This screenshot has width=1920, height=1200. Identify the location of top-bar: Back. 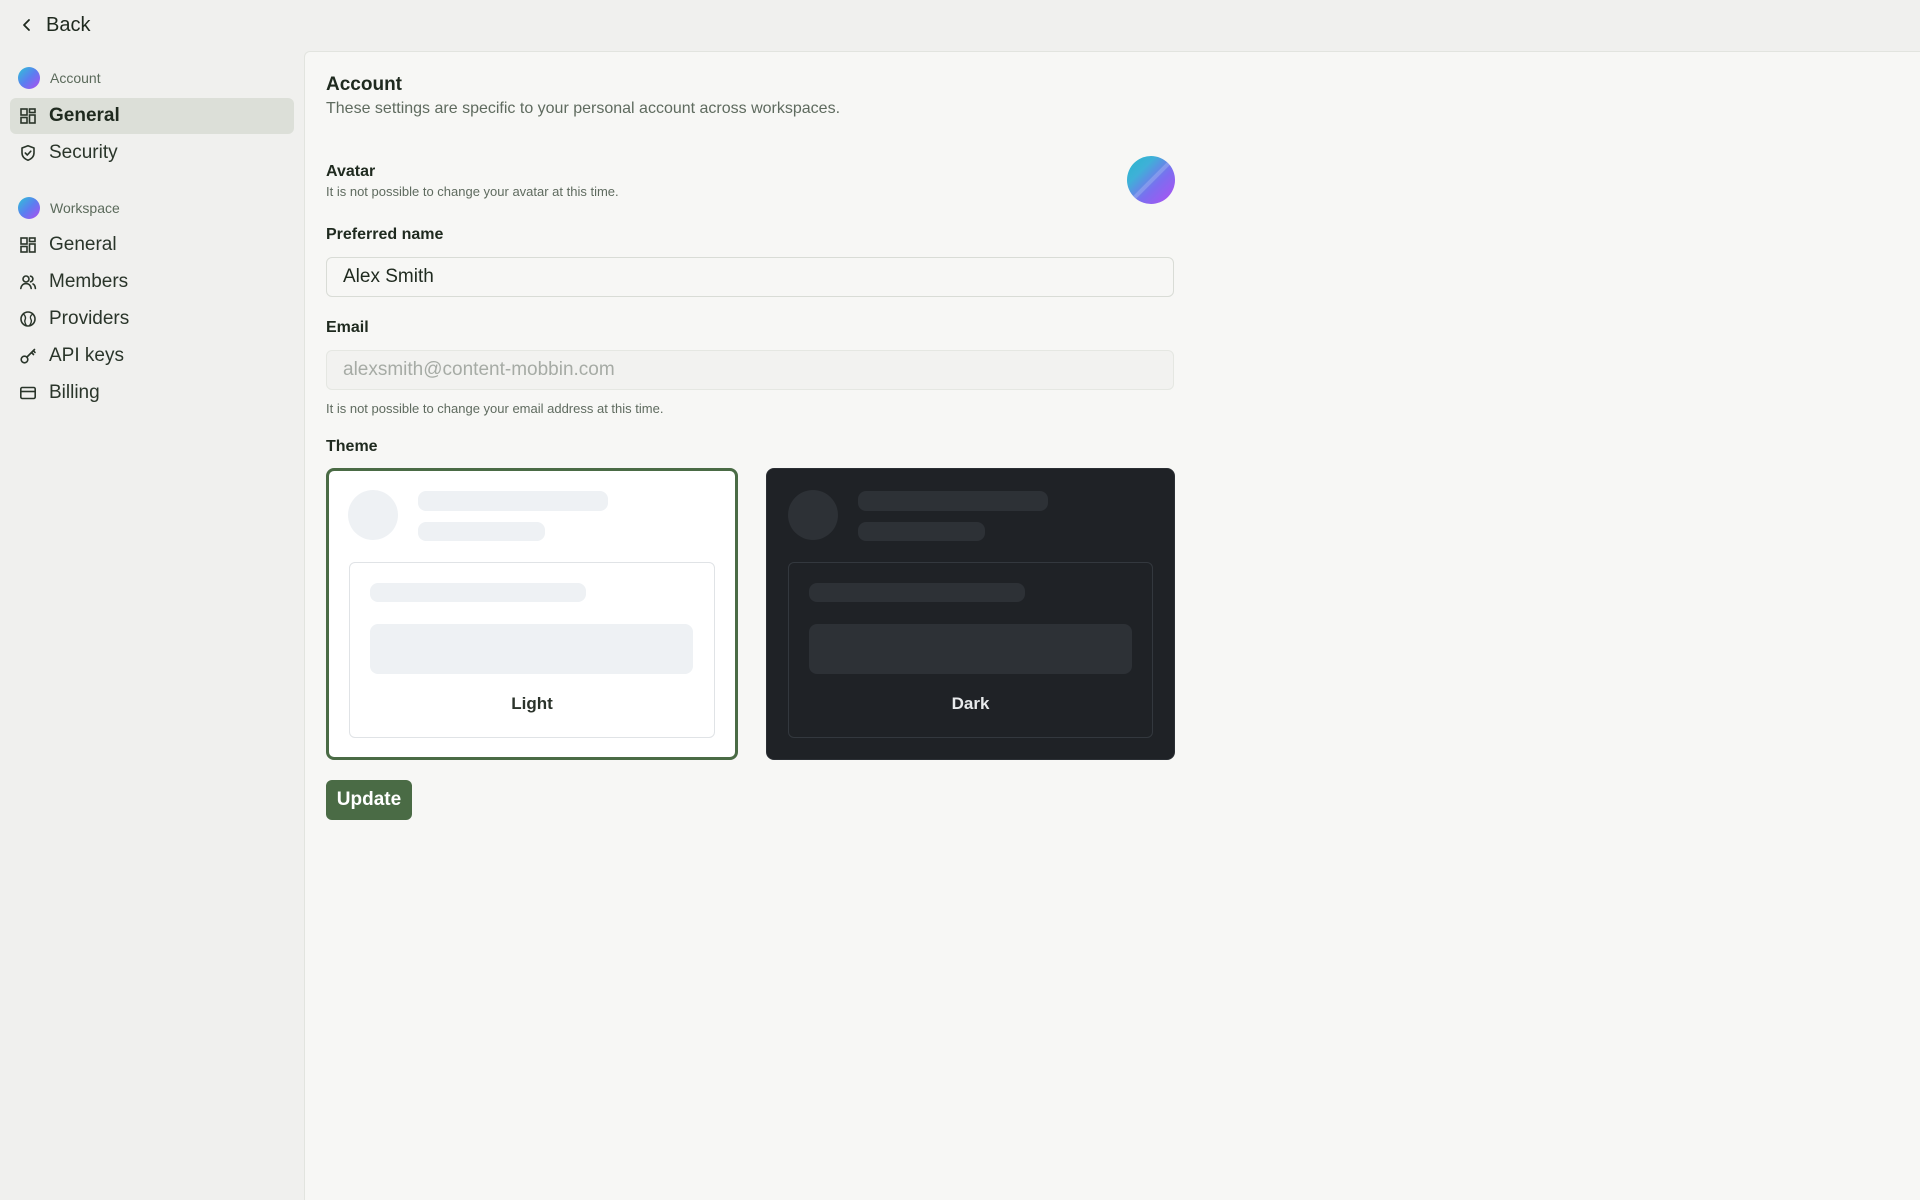
(960, 25).